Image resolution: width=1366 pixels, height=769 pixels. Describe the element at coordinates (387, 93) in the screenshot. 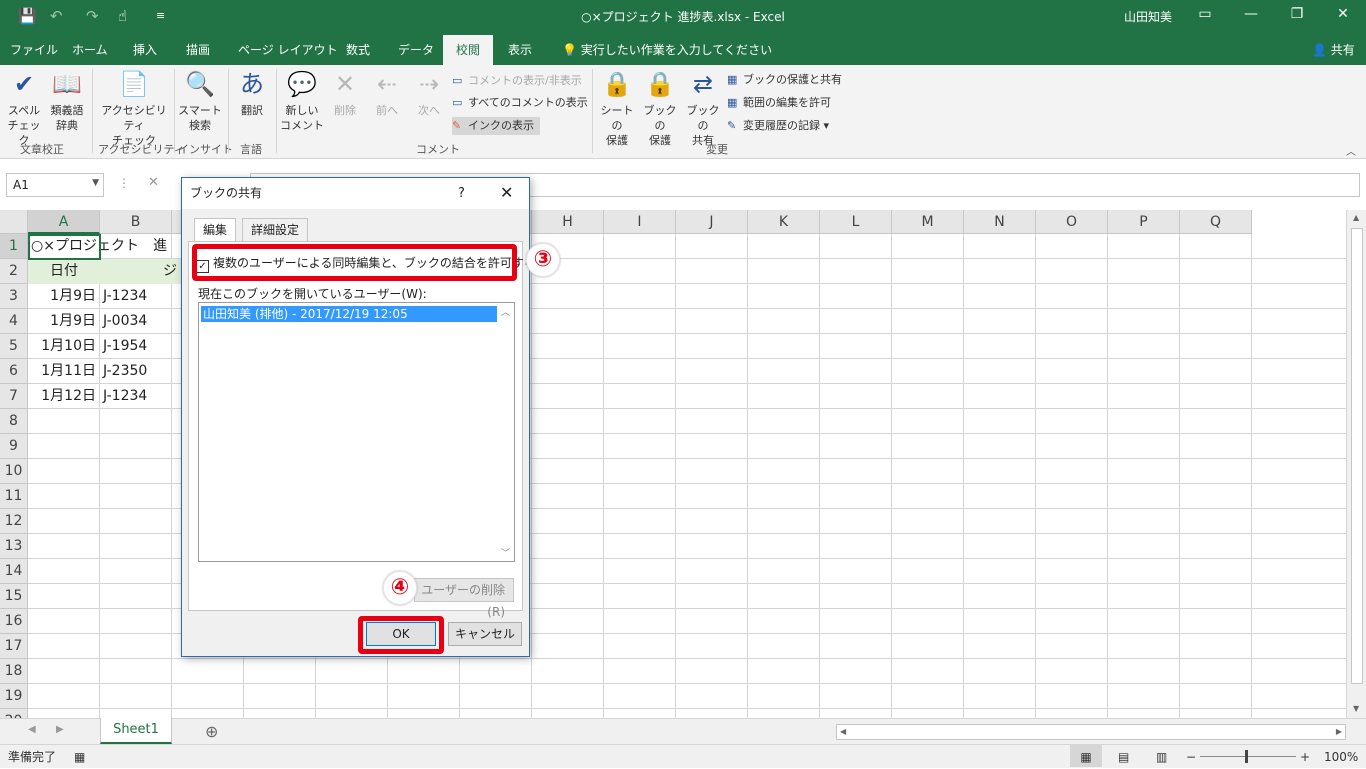

I see `previous-comment-button: ⇠ 前へ` at that location.